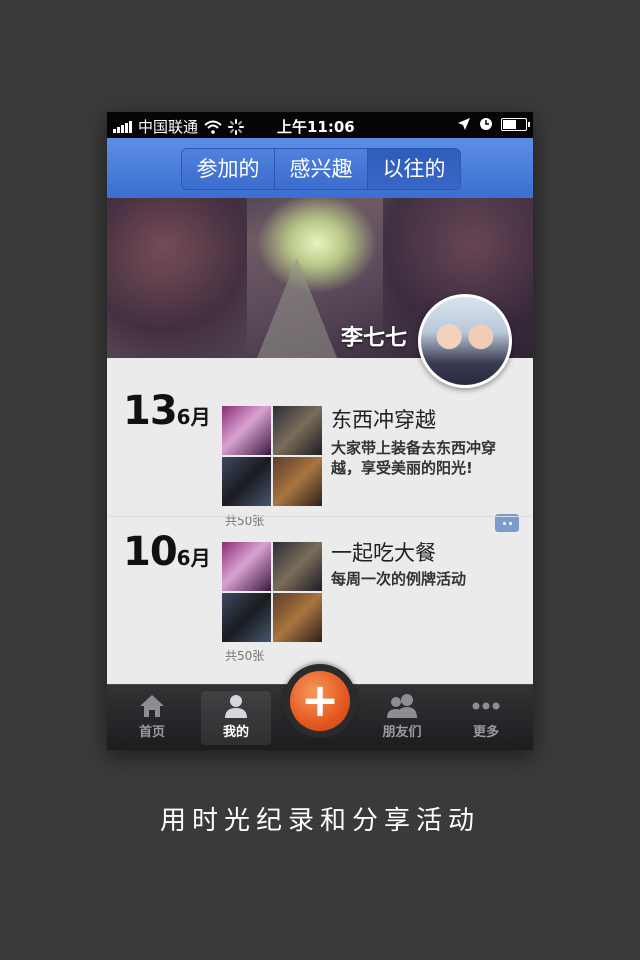 The height and width of the screenshot is (960, 640). I want to click on event-description: 大家带上装备去东西冲穿越，享受美丽的阳光!, so click(414, 458).